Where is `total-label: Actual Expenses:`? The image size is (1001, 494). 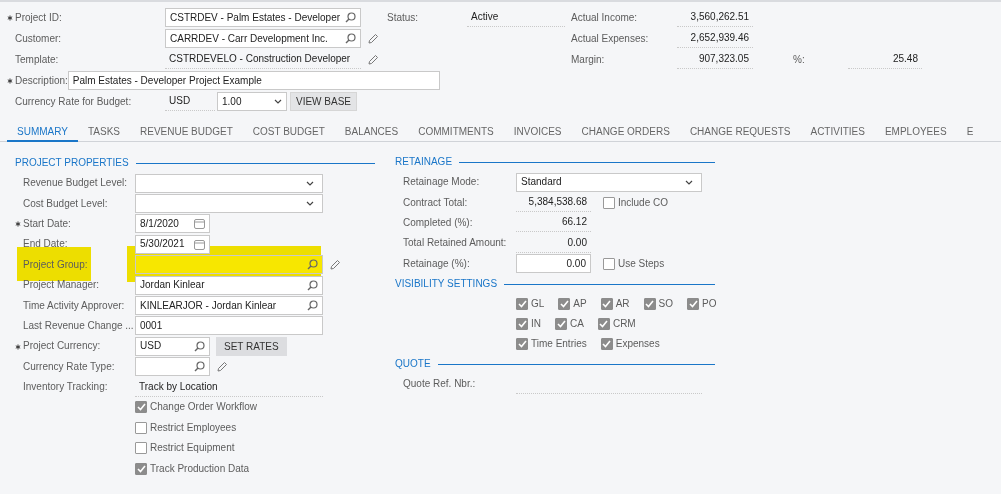 total-label: Actual Expenses: is located at coordinates (610, 38).